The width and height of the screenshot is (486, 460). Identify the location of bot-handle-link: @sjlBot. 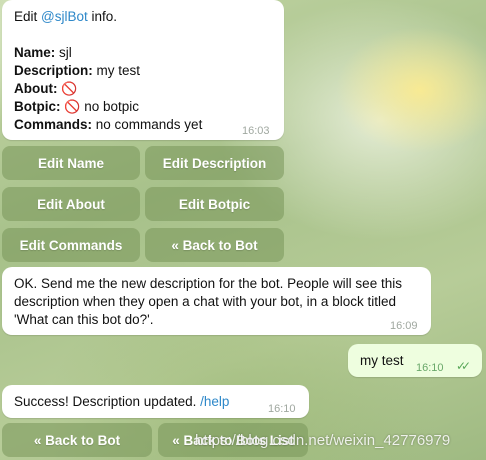
(64, 16).